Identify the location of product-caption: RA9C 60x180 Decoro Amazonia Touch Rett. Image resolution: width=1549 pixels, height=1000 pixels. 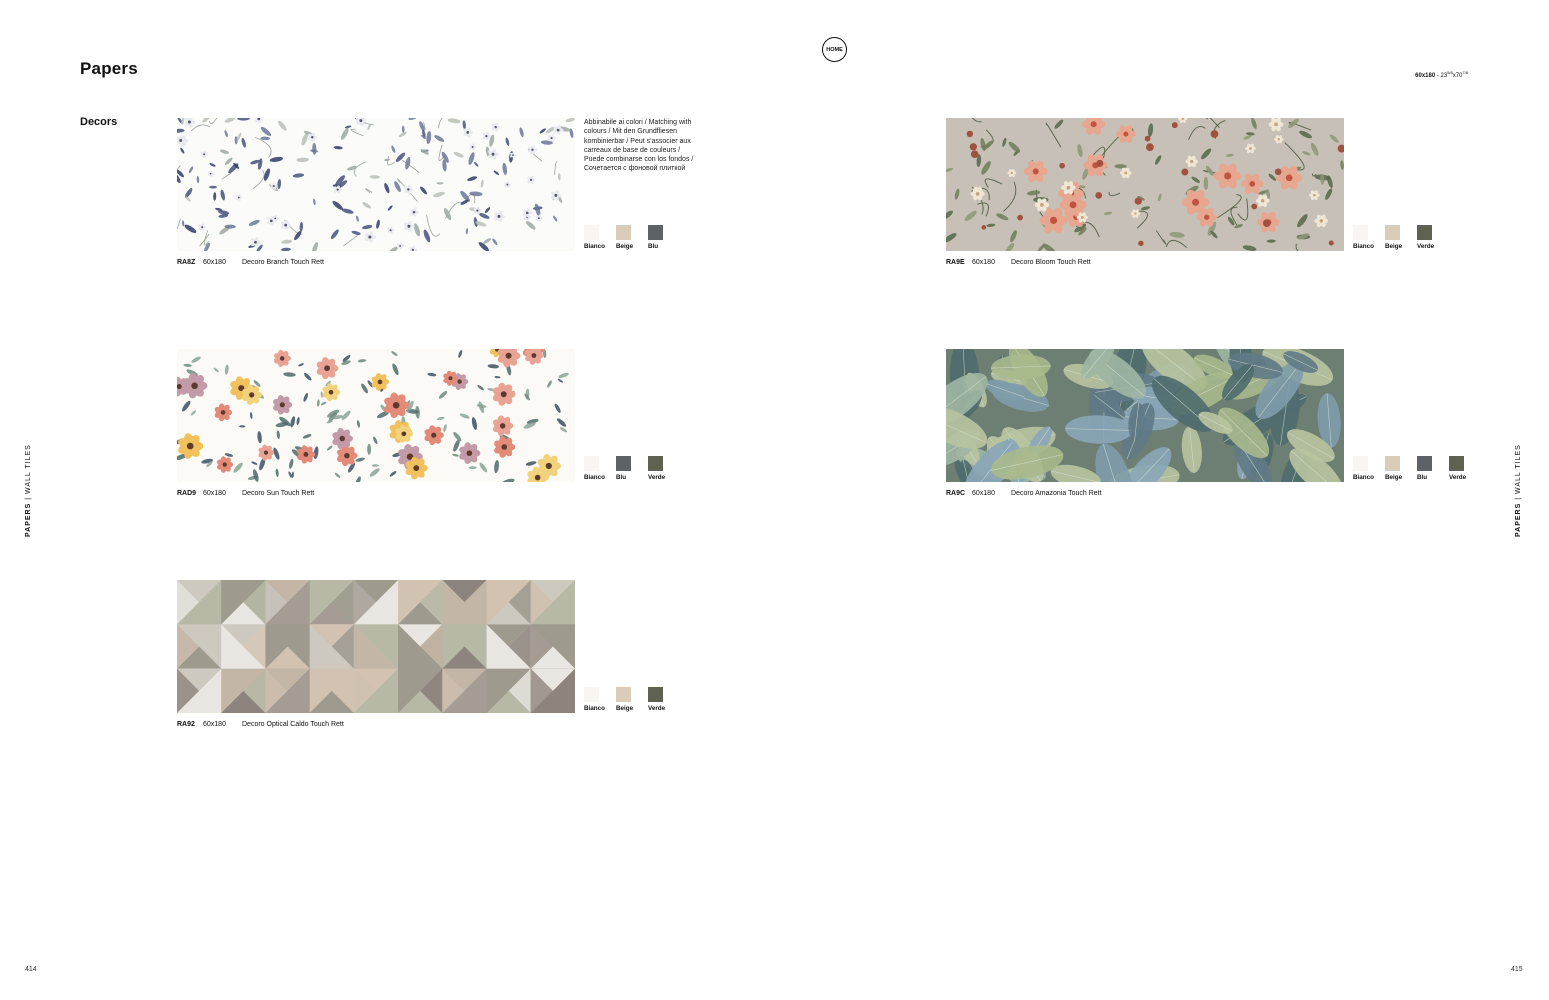
(1024, 493).